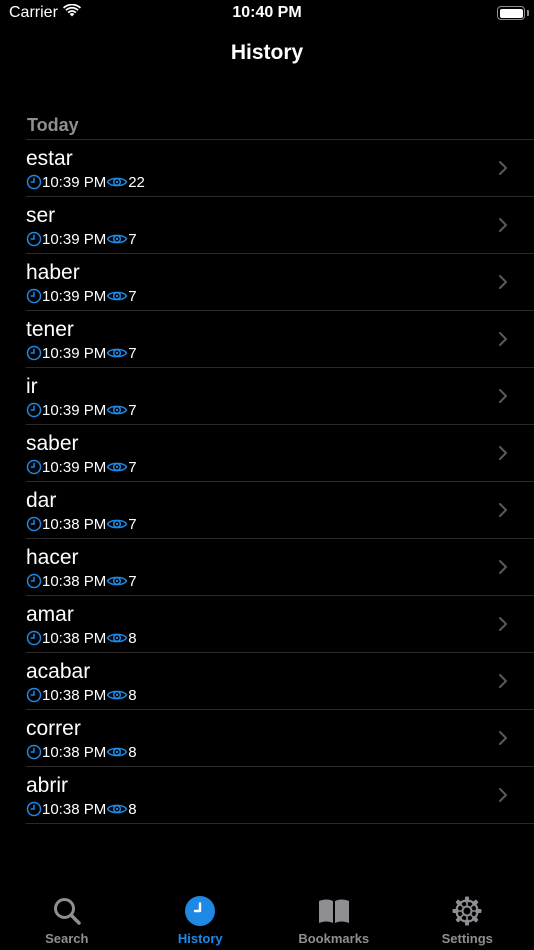 The width and height of the screenshot is (534, 950). Describe the element at coordinates (334, 913) in the screenshot. I see `book-icon` at that location.